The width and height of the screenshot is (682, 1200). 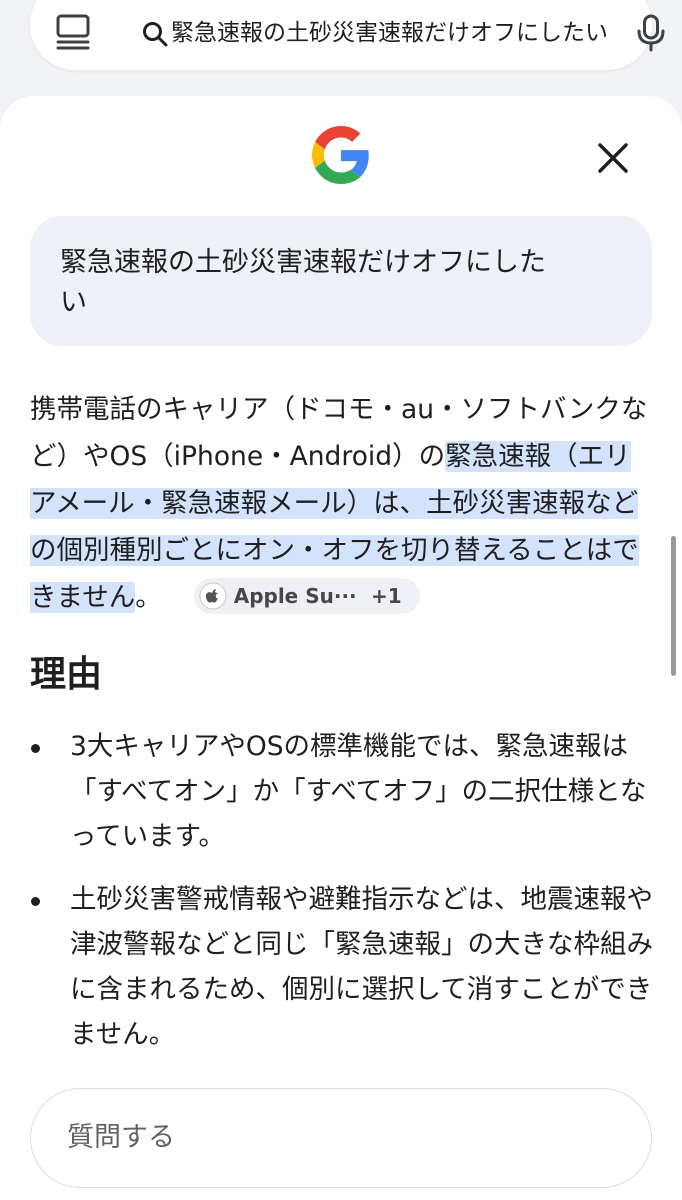 What do you see at coordinates (303, 262) in the screenshot?
I see `user-query-line-1: 緊急速報の土砂災害速報だけオフにした` at bounding box center [303, 262].